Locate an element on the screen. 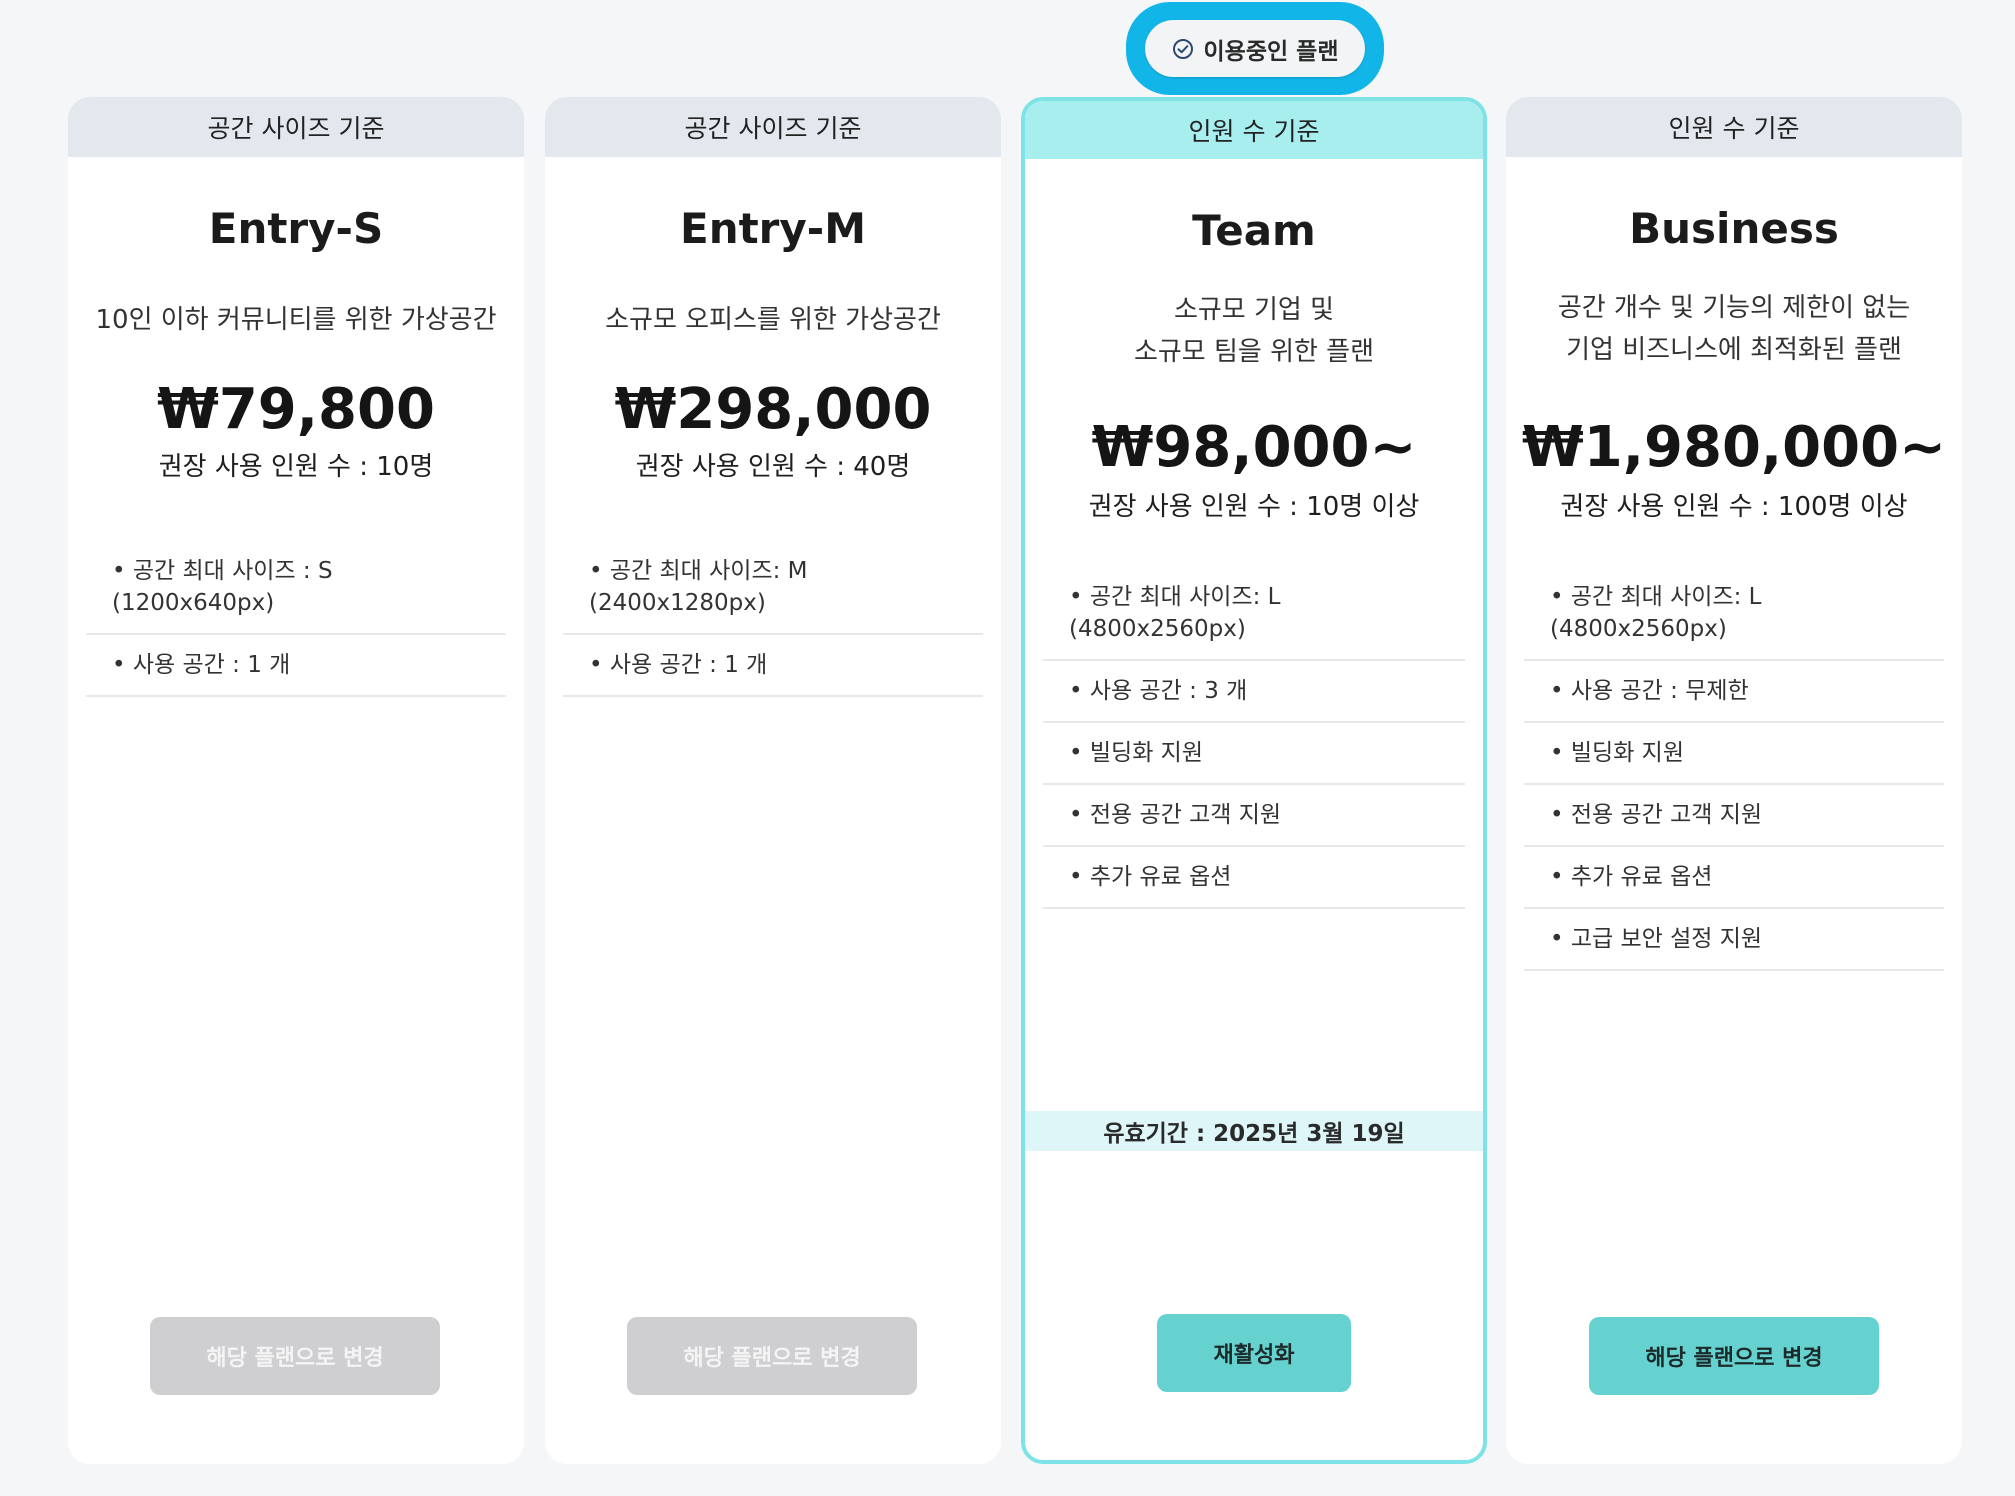 The width and height of the screenshot is (2015, 1496). feature-text: • 공간 최대 사이즈 : S (1200x640px) is located at coordinates (222, 587).